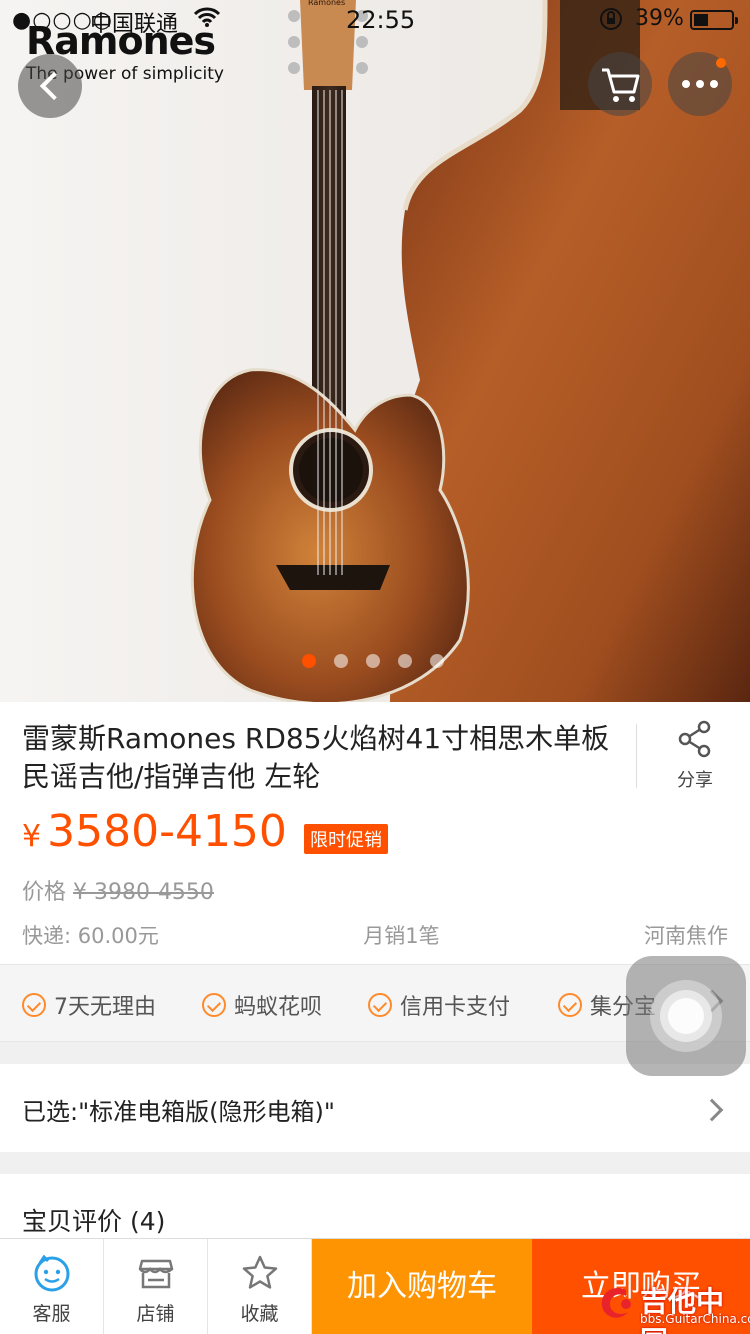 Image resolution: width=750 pixels, height=1334 pixels. I want to click on add-to-cart-button: 加入购物车, so click(422, 1286).